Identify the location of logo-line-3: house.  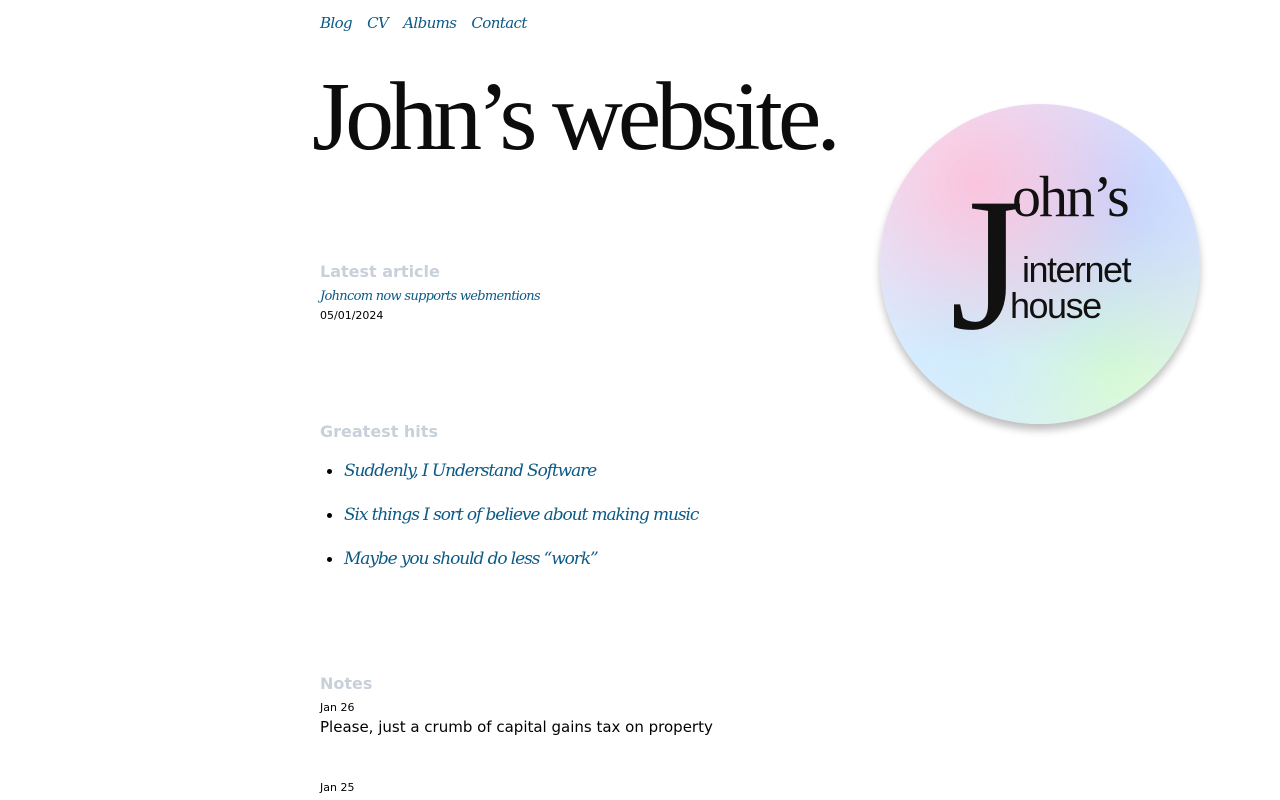
(1055, 305).